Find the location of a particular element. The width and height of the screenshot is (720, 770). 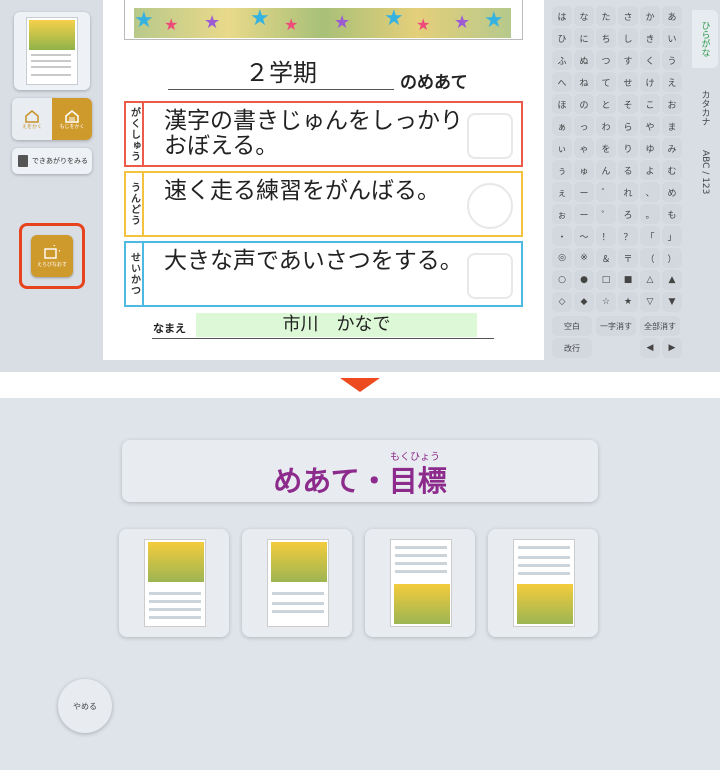

key: ▲ is located at coordinates (672, 280).